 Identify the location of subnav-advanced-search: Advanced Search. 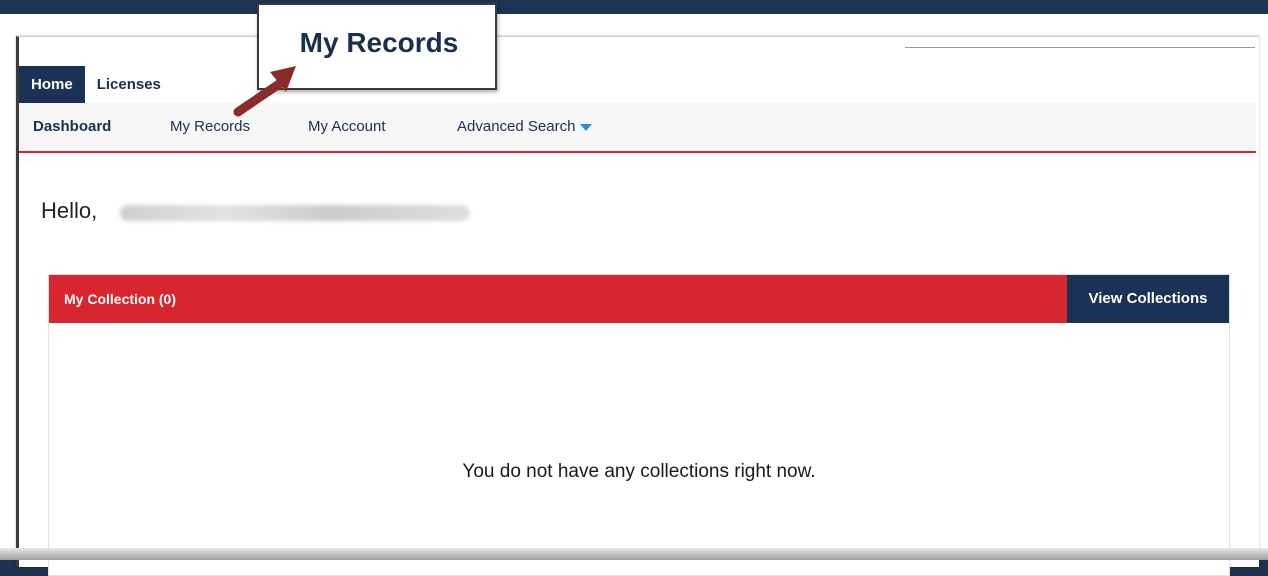
(525, 127).